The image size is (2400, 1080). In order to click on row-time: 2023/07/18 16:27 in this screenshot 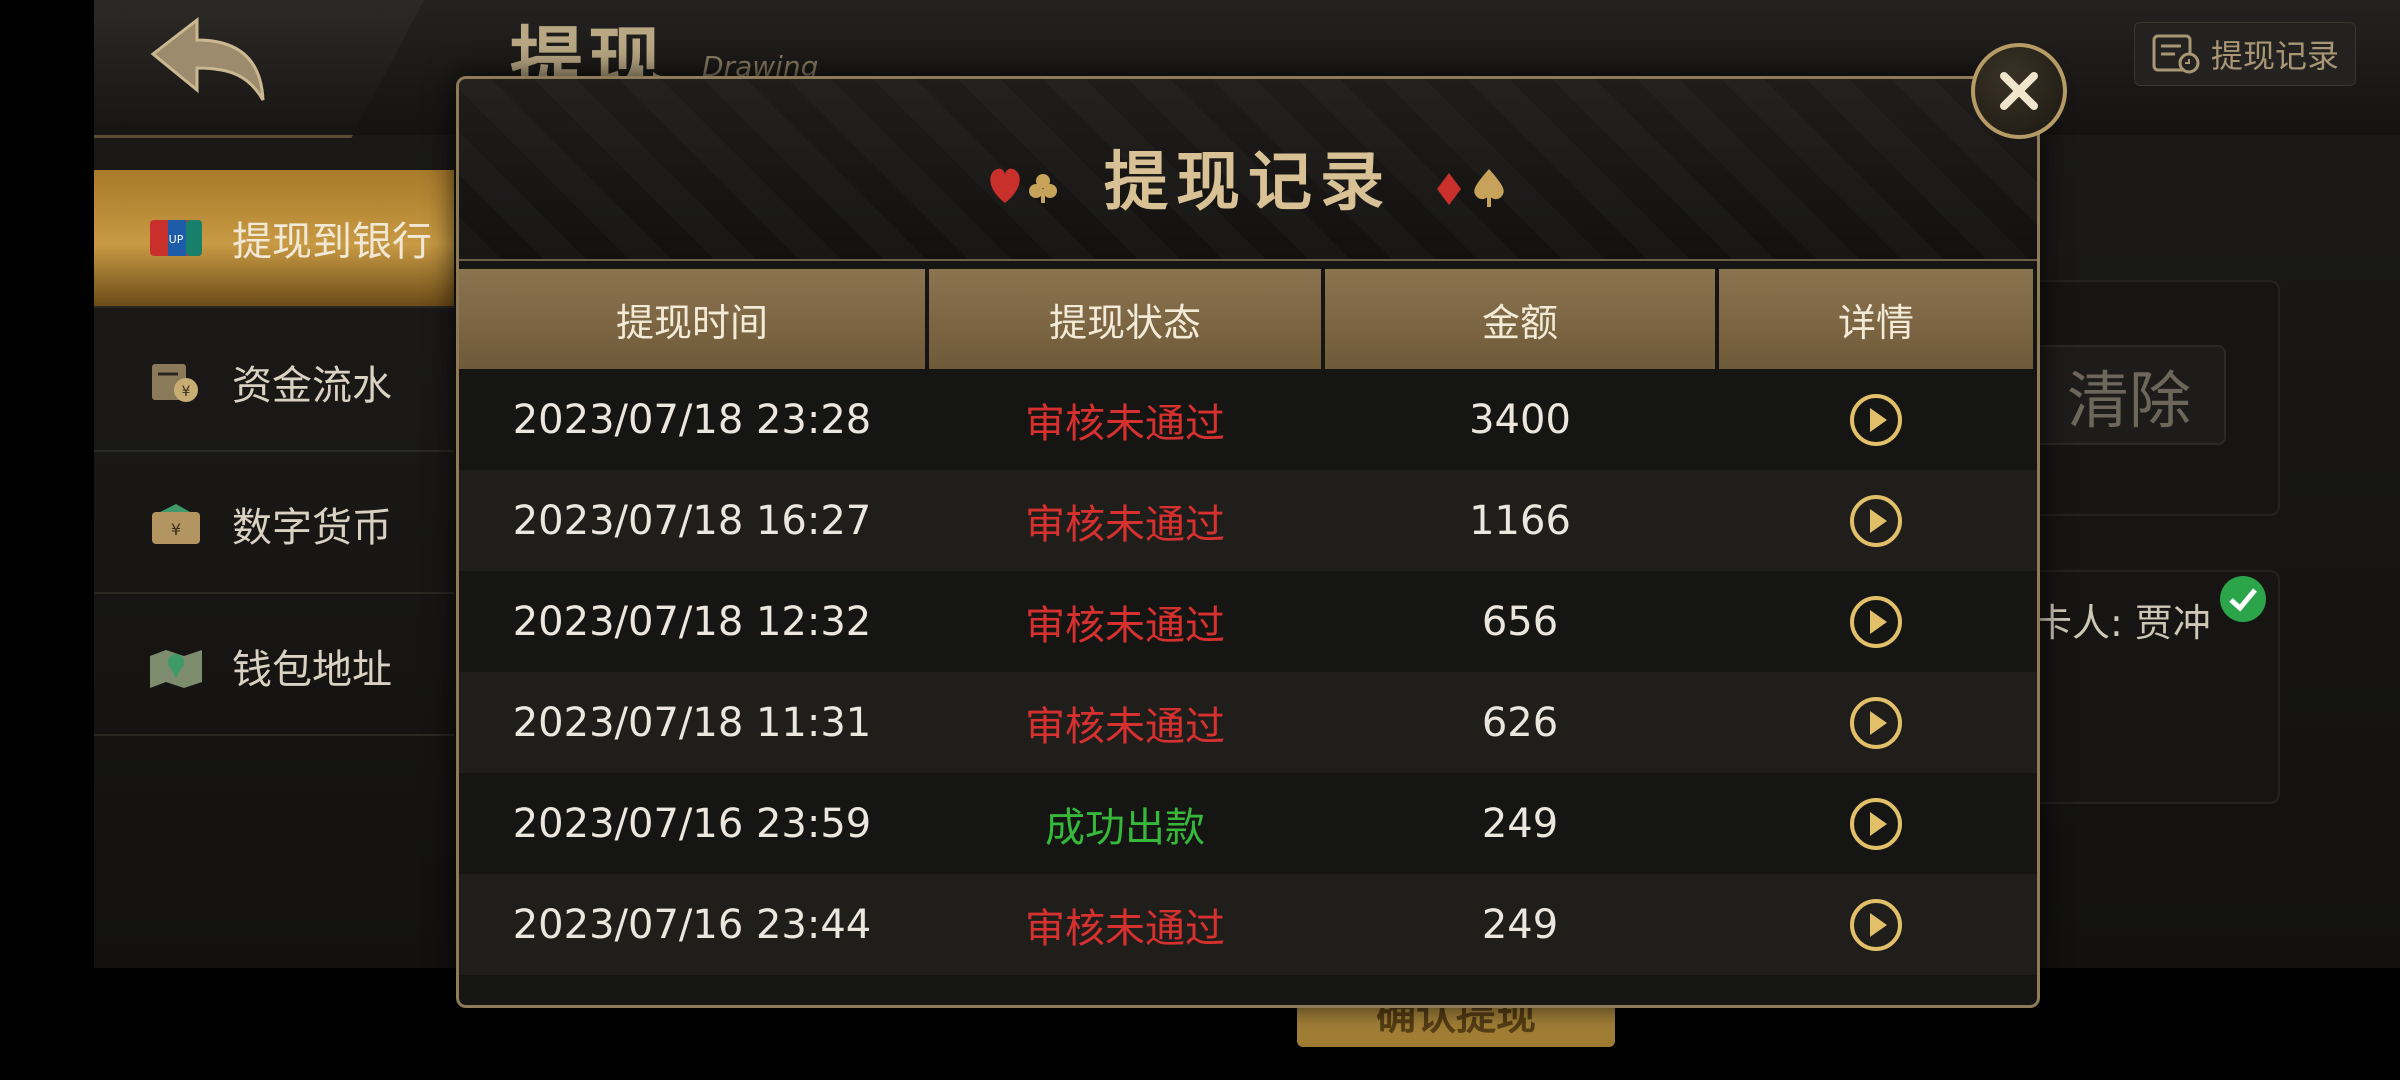, I will do `click(692, 520)`.